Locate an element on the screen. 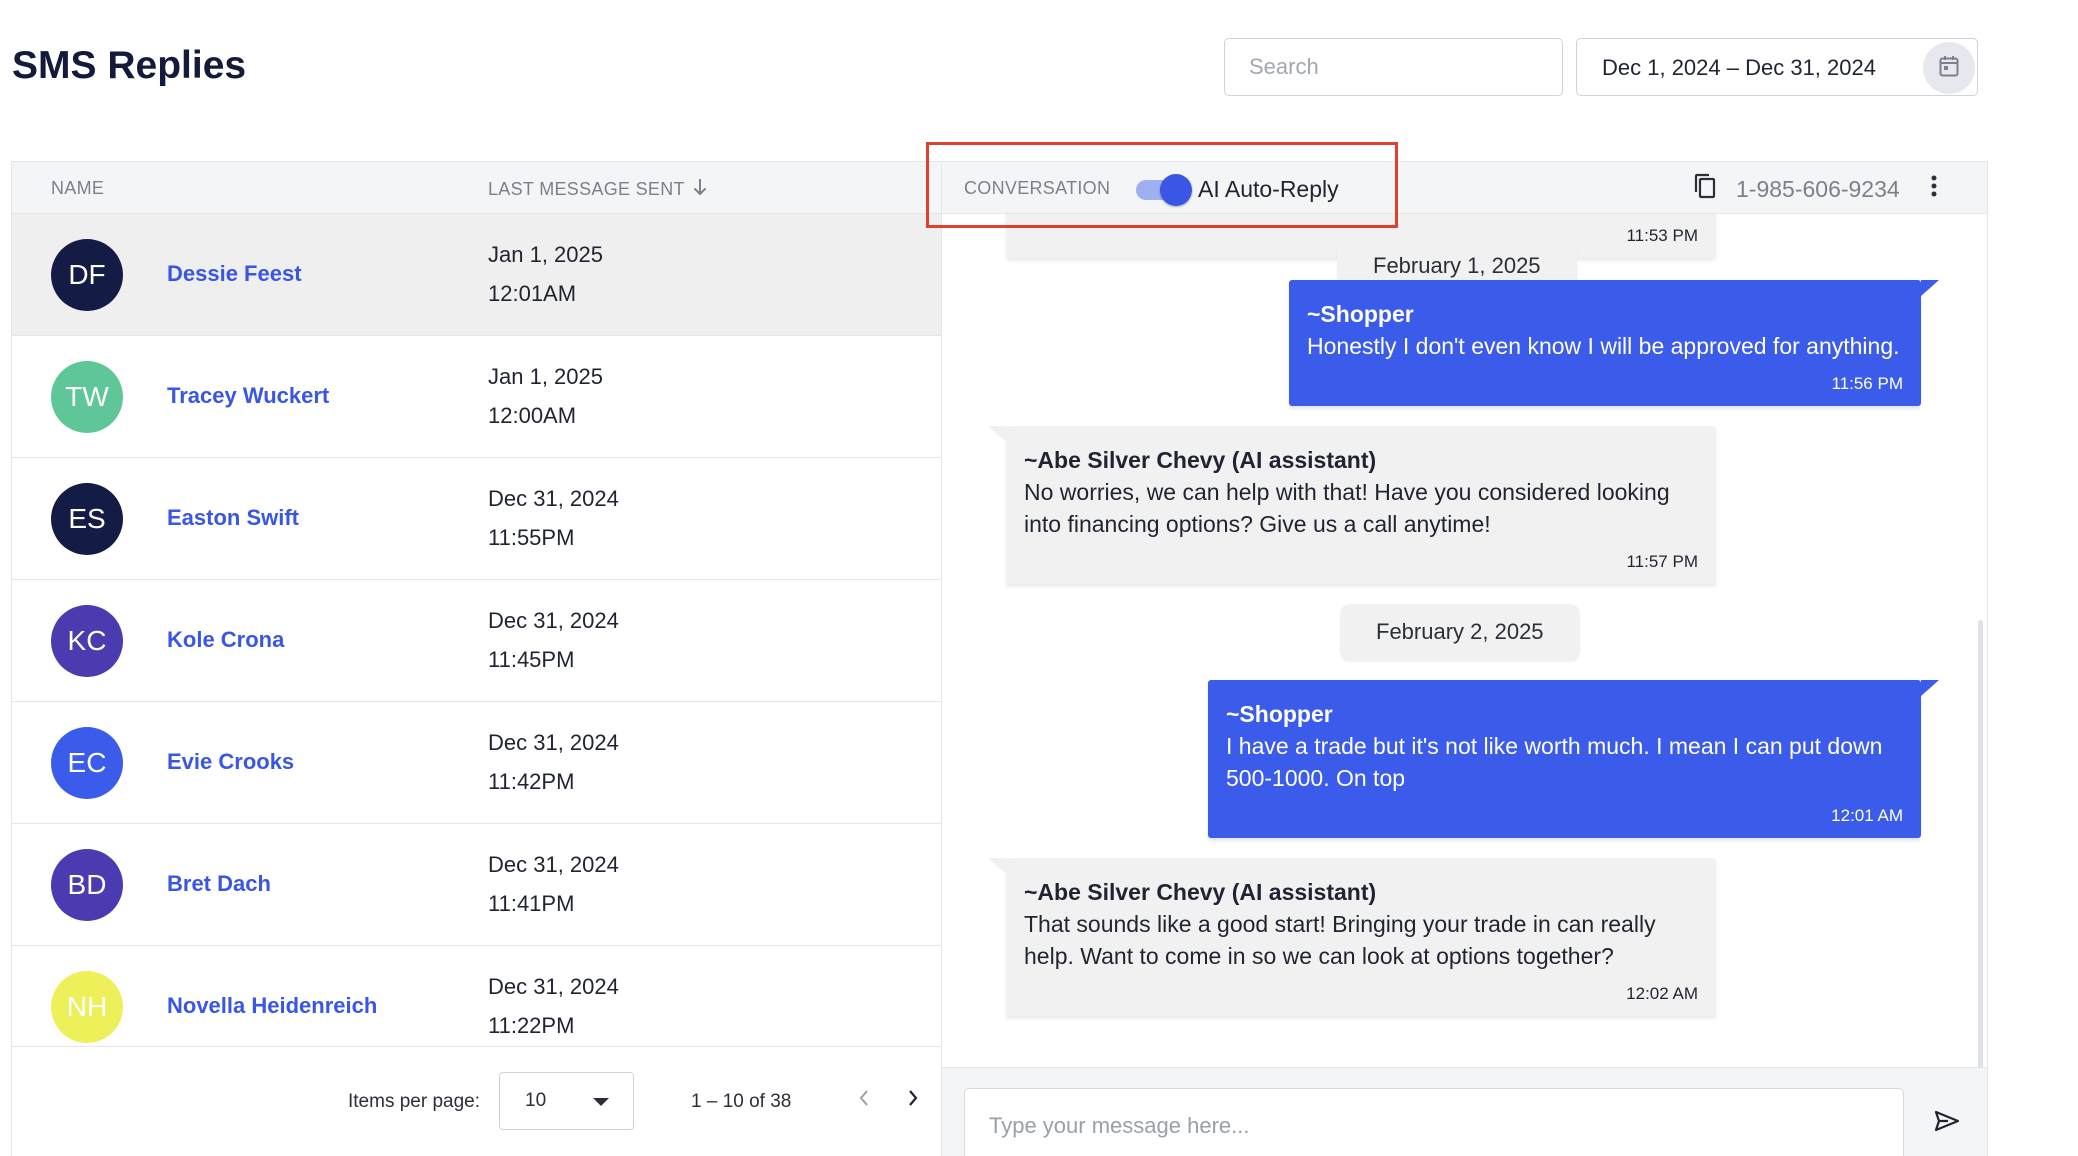 Image resolution: width=2078 pixels, height=1156 pixels. send-icon is located at coordinates (1947, 1123).